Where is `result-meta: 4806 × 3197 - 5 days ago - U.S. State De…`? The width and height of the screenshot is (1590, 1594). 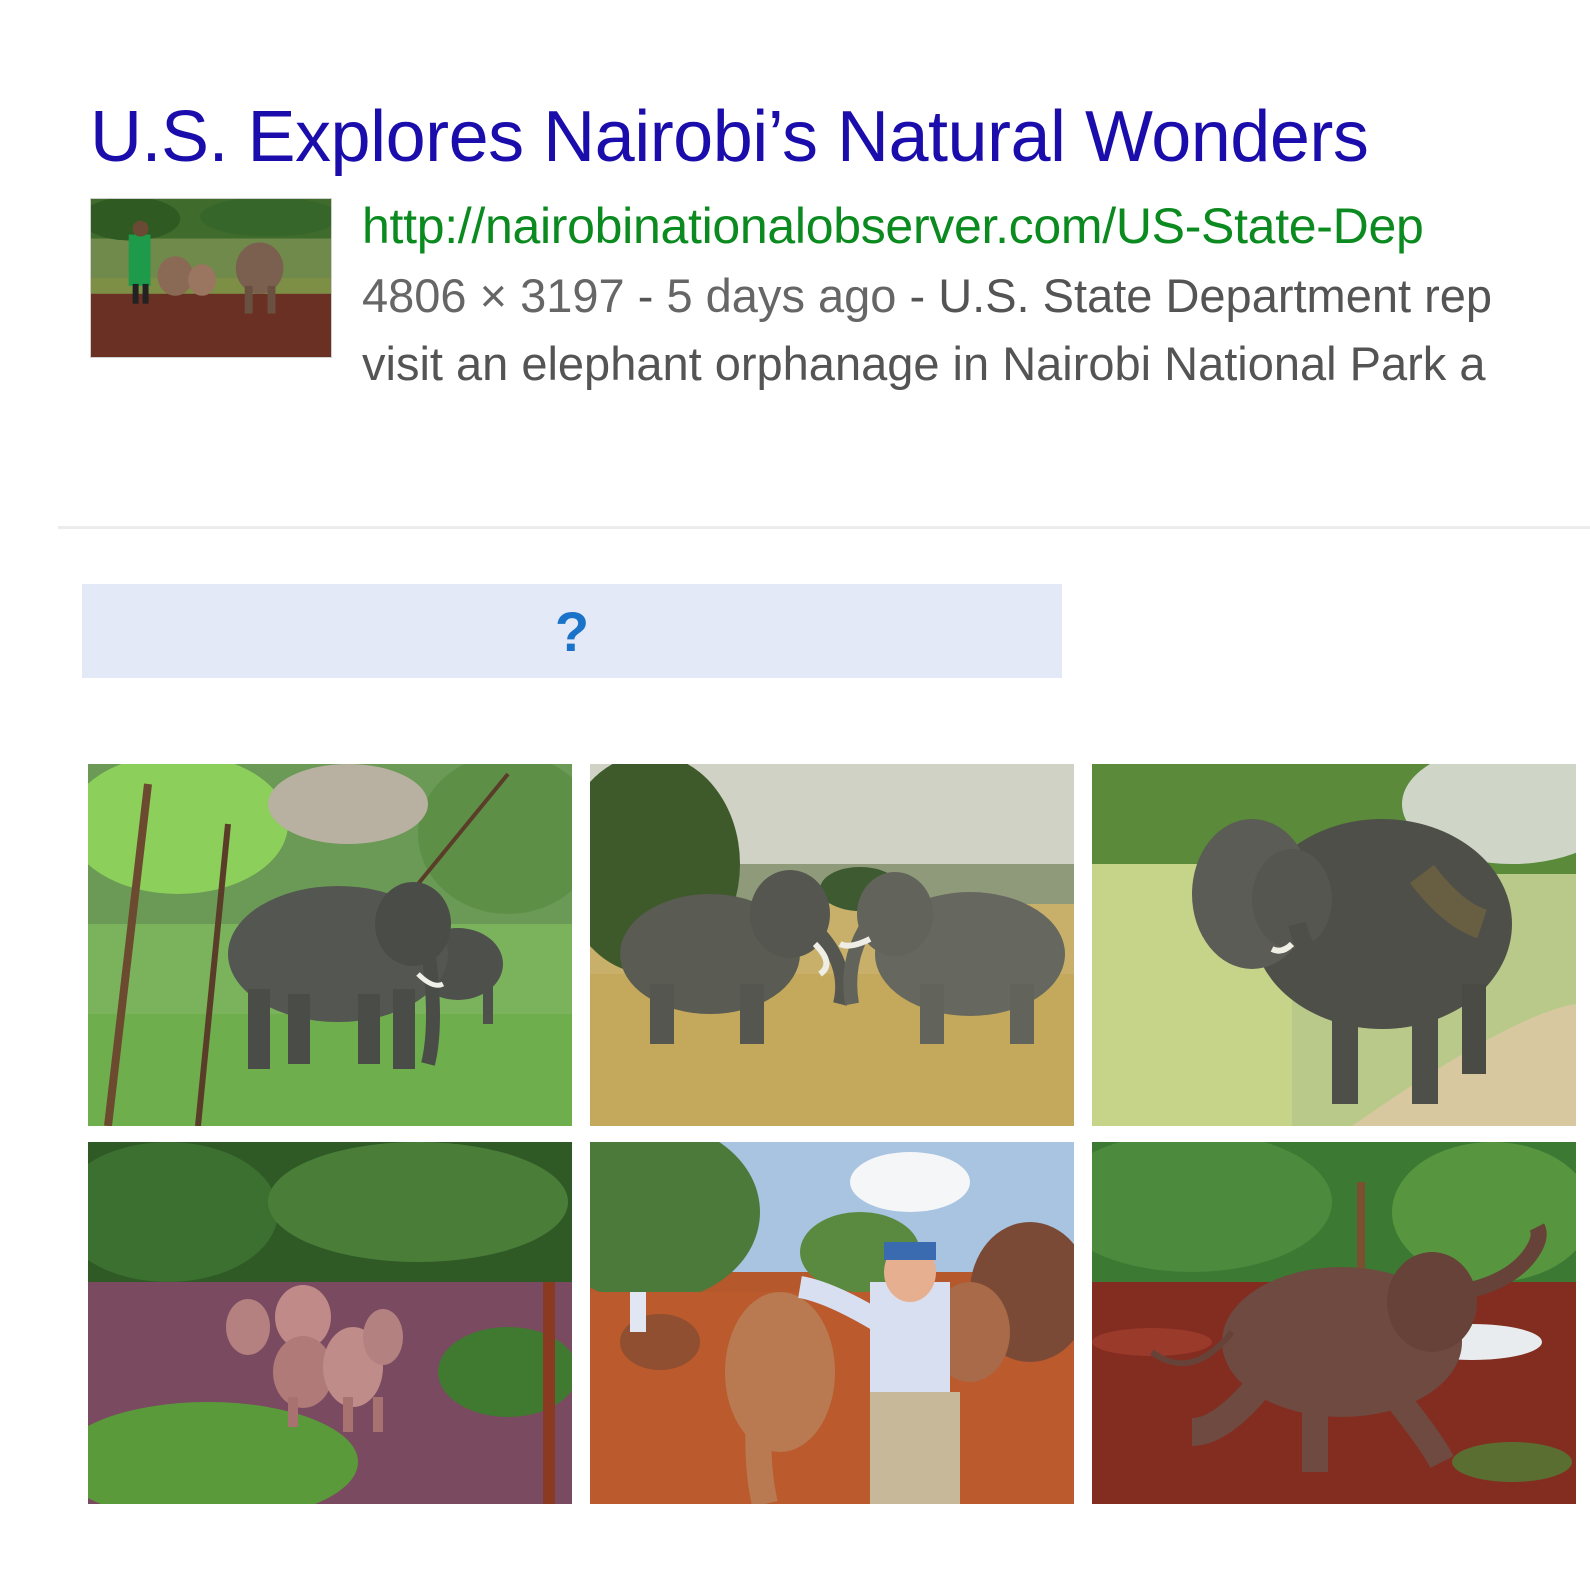
result-meta: 4806 × 3197 - 5 days ago - U.S. State De… is located at coordinates (976, 296).